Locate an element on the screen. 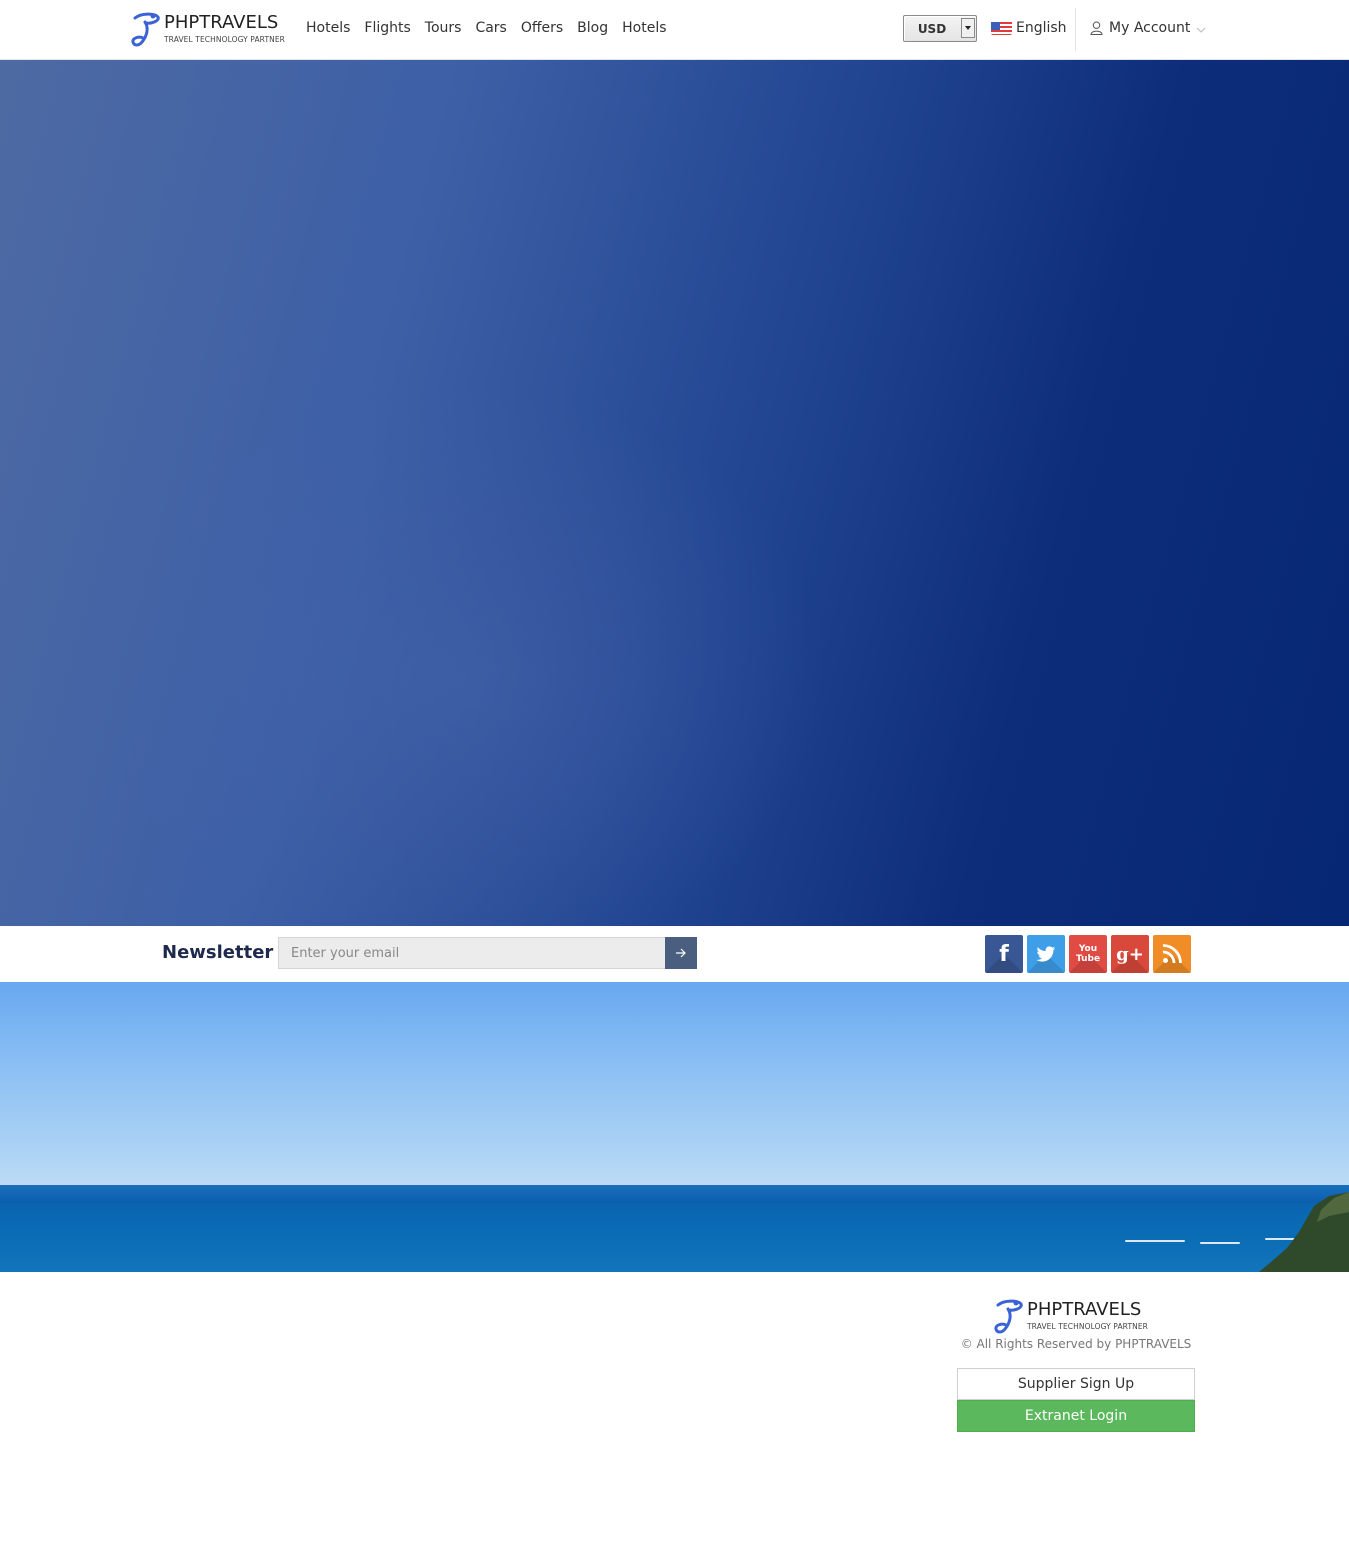 The height and width of the screenshot is (1549, 1349). footer-brand-logo: PHPTRAVELS TRAVEL TECHNOLOGY PARTNER is located at coordinates (1079, 1317).